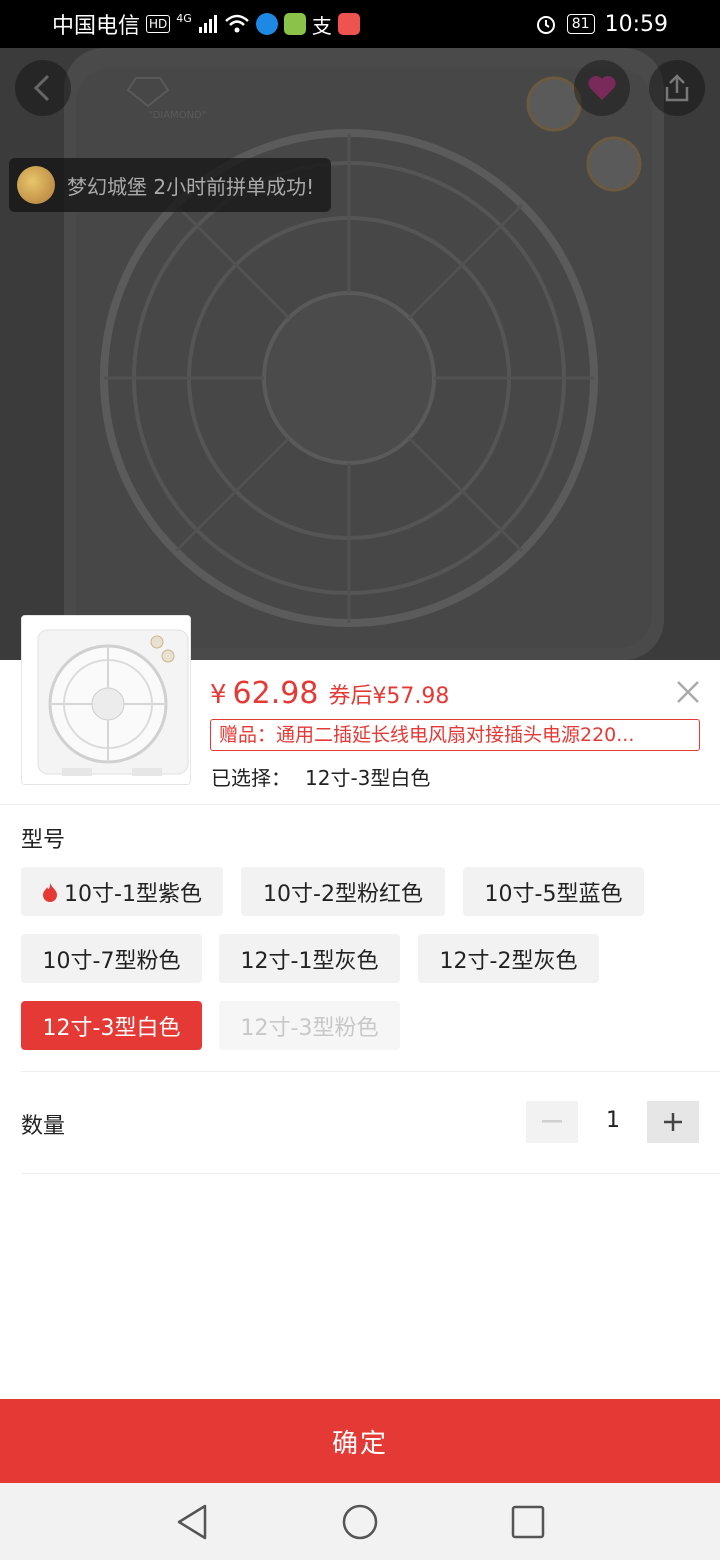  Describe the element at coordinates (36, 185) in the screenshot. I see `avatar` at that location.